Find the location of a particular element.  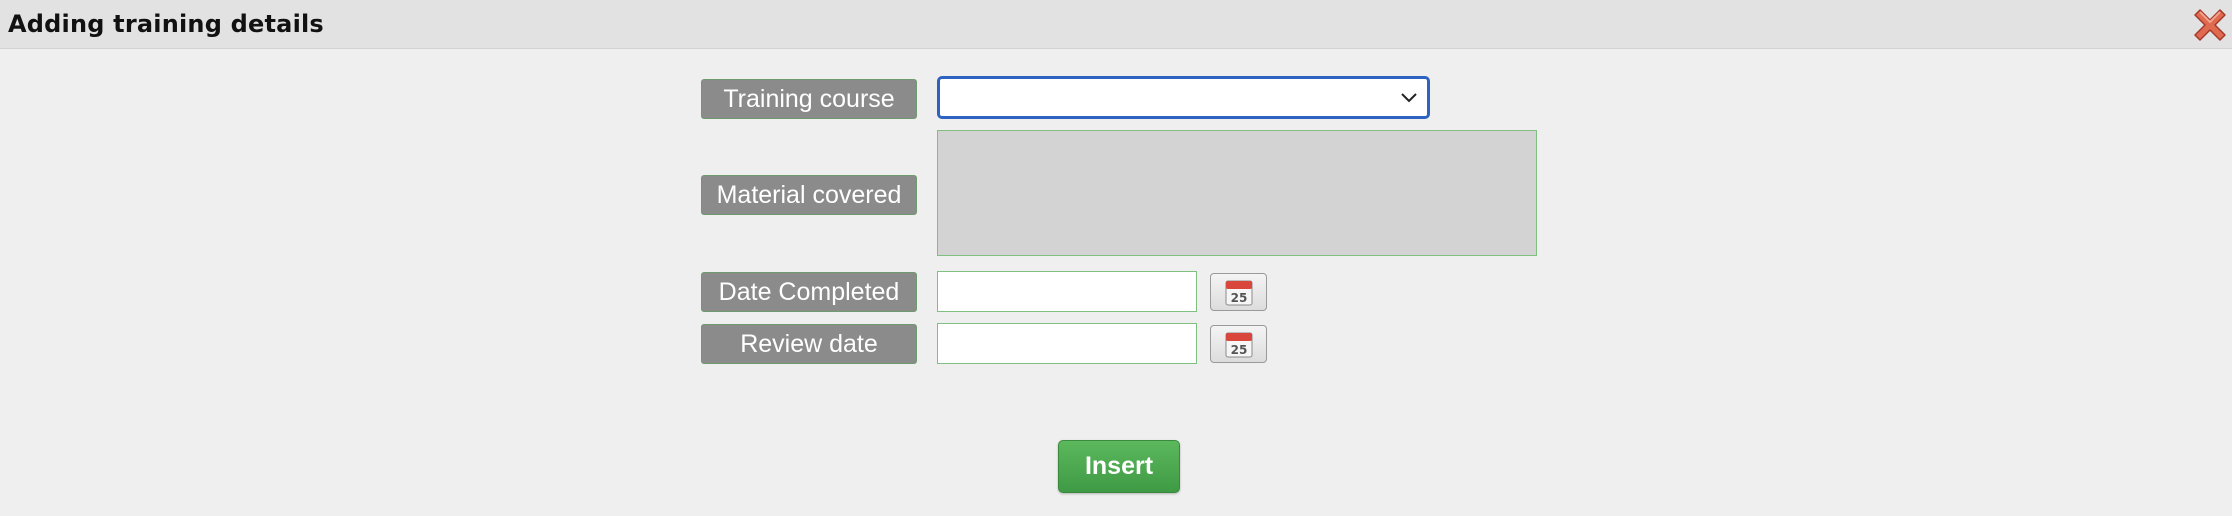

review-date-input is located at coordinates (1067, 343).